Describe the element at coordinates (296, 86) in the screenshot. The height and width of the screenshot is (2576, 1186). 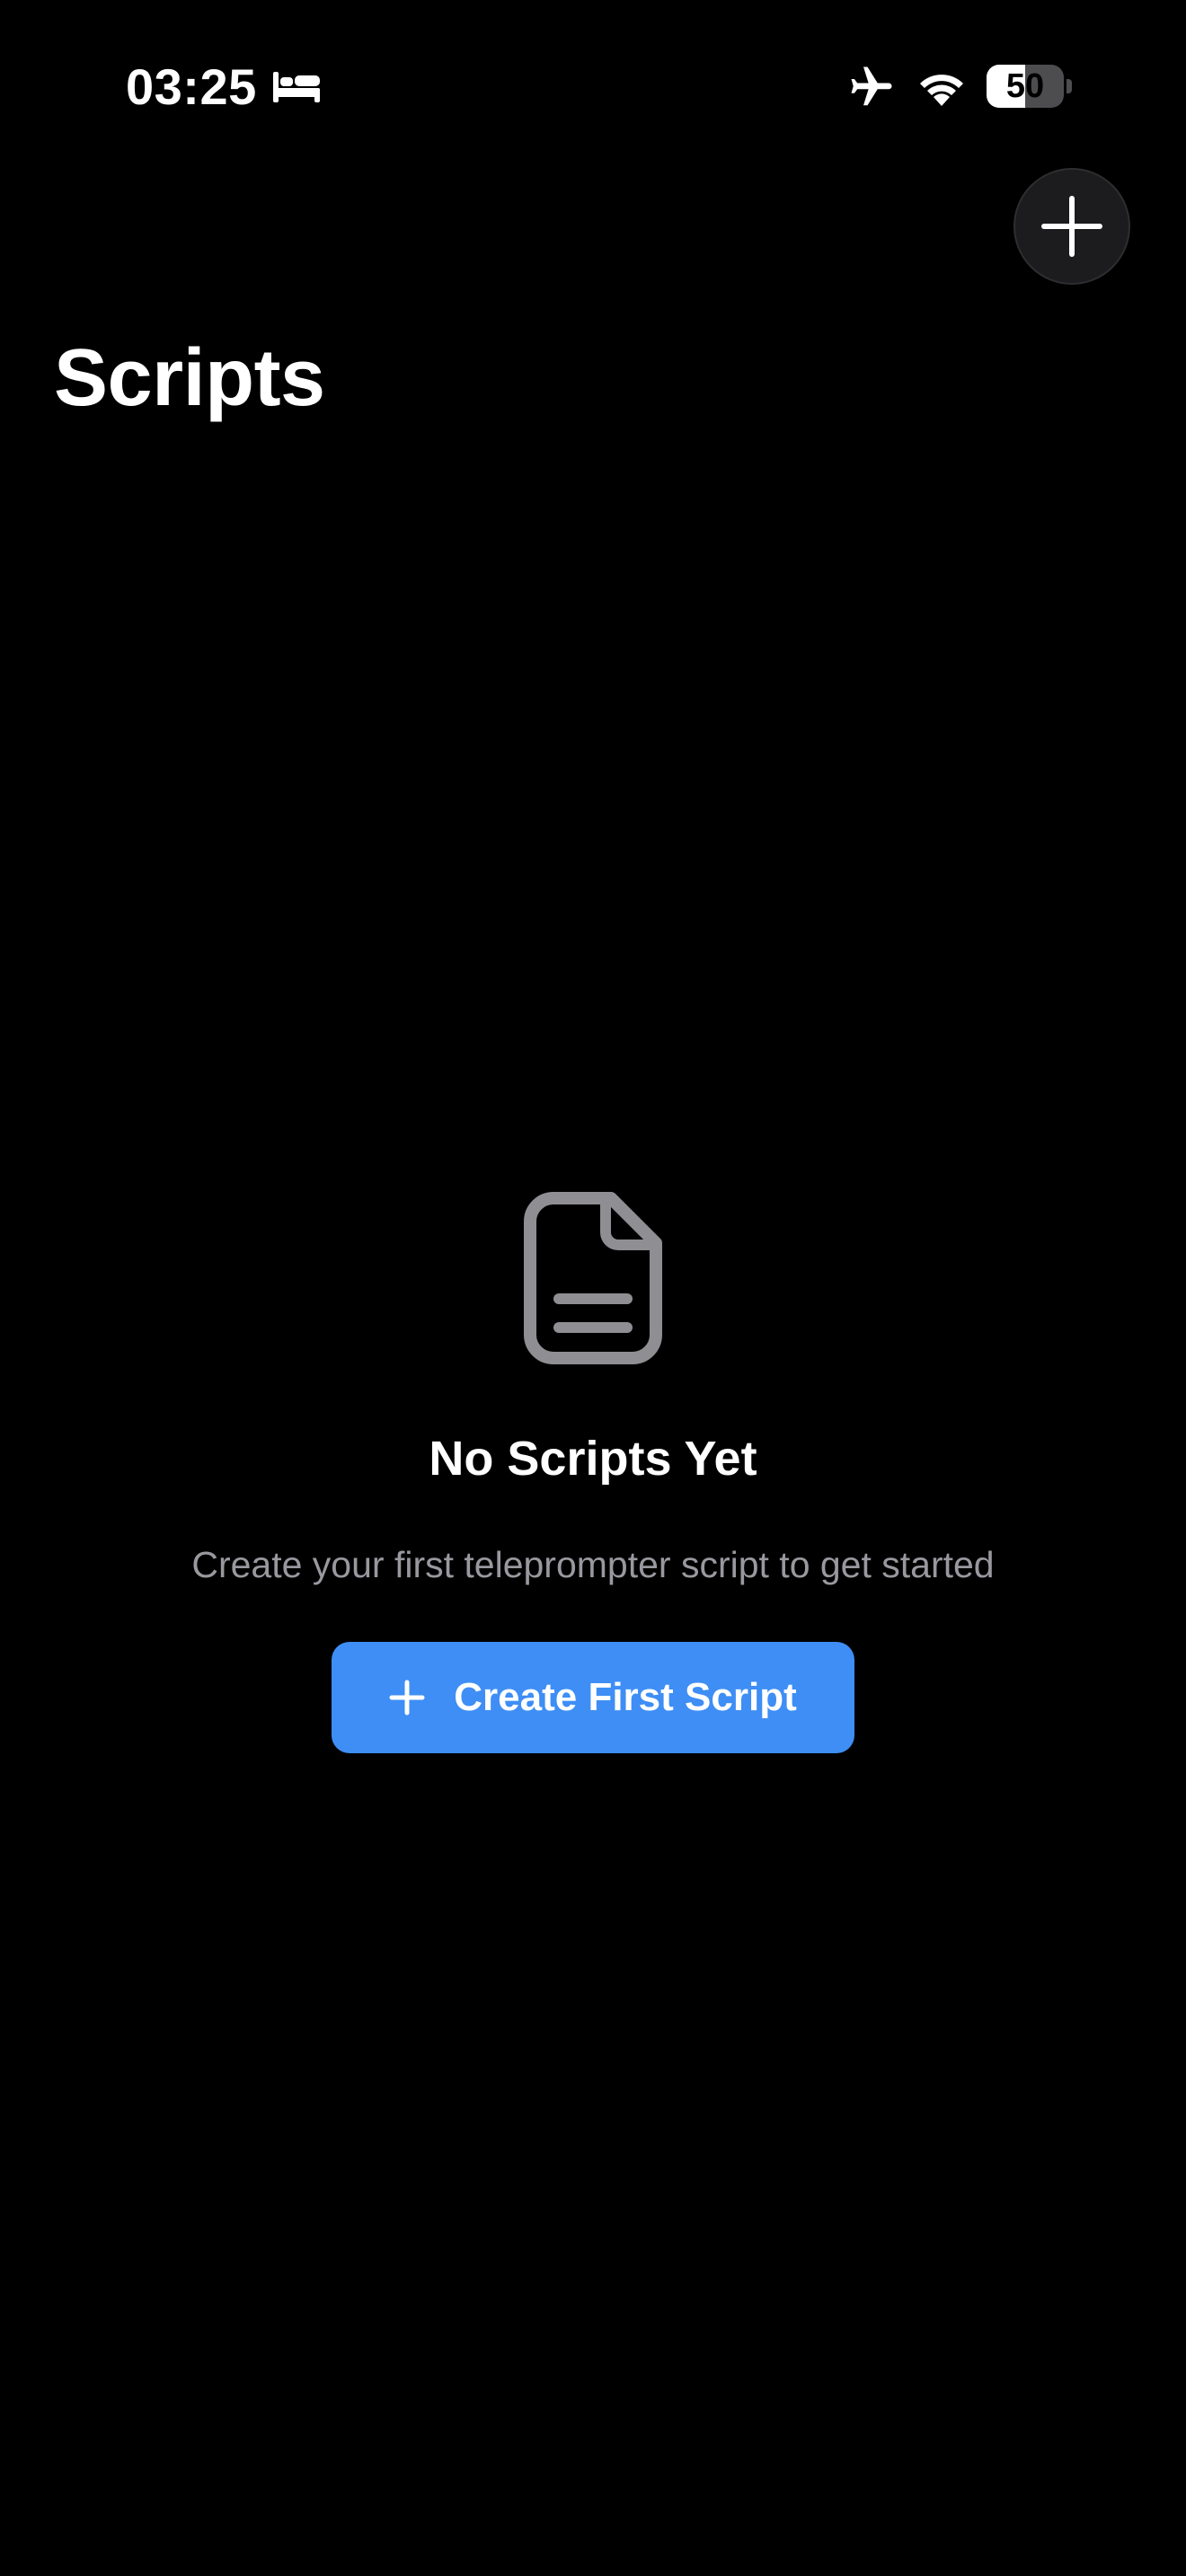
I see `sleep-focus-icon` at that location.